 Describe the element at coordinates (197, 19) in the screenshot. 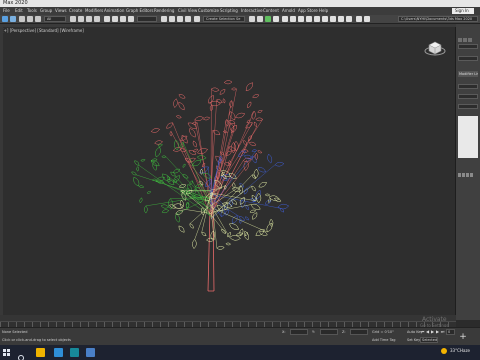

I see `edit-named-selection-icon` at that location.